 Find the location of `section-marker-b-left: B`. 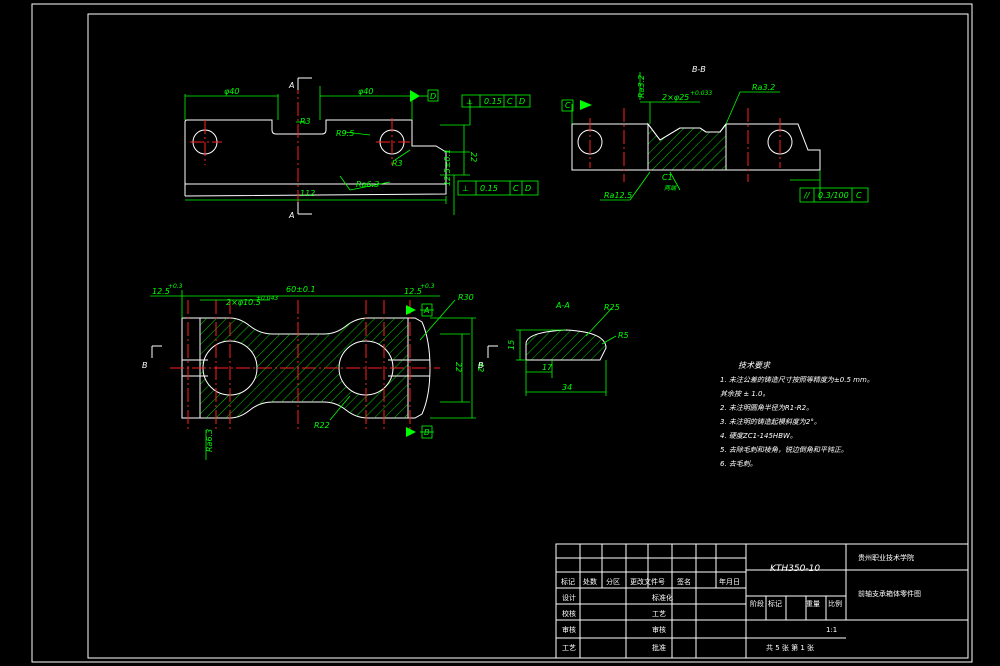

section-marker-b-left: B is located at coordinates (145, 365).